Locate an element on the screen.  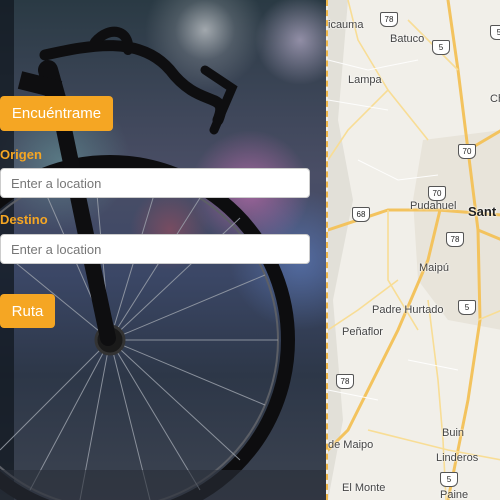
place-chicauma: icauma is located at coordinates (346, 25).